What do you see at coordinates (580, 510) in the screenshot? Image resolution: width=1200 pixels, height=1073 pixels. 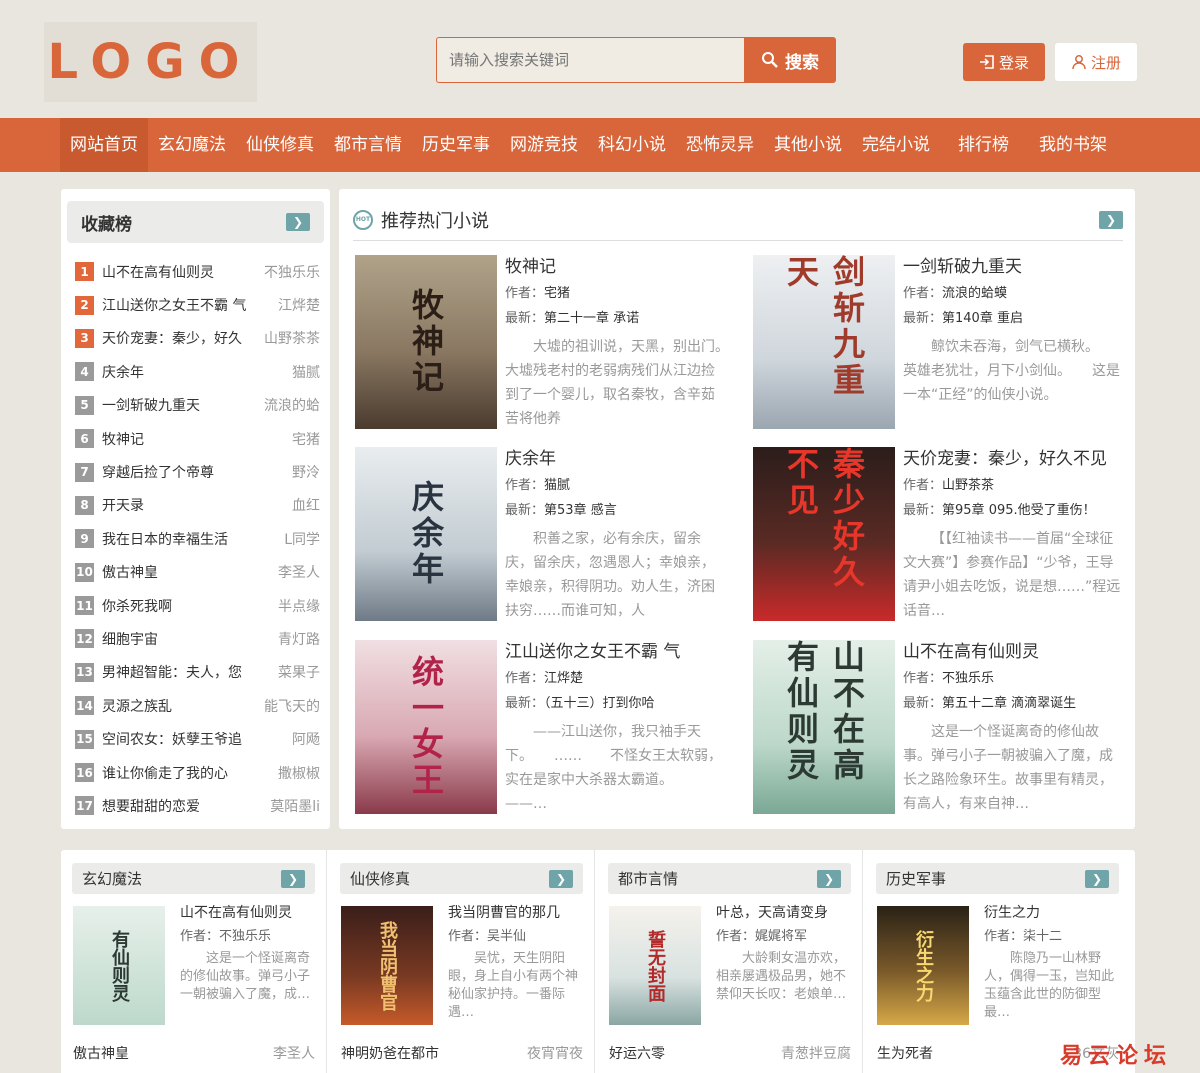 I see `book-latest-chapter: 第53章 感言` at bounding box center [580, 510].